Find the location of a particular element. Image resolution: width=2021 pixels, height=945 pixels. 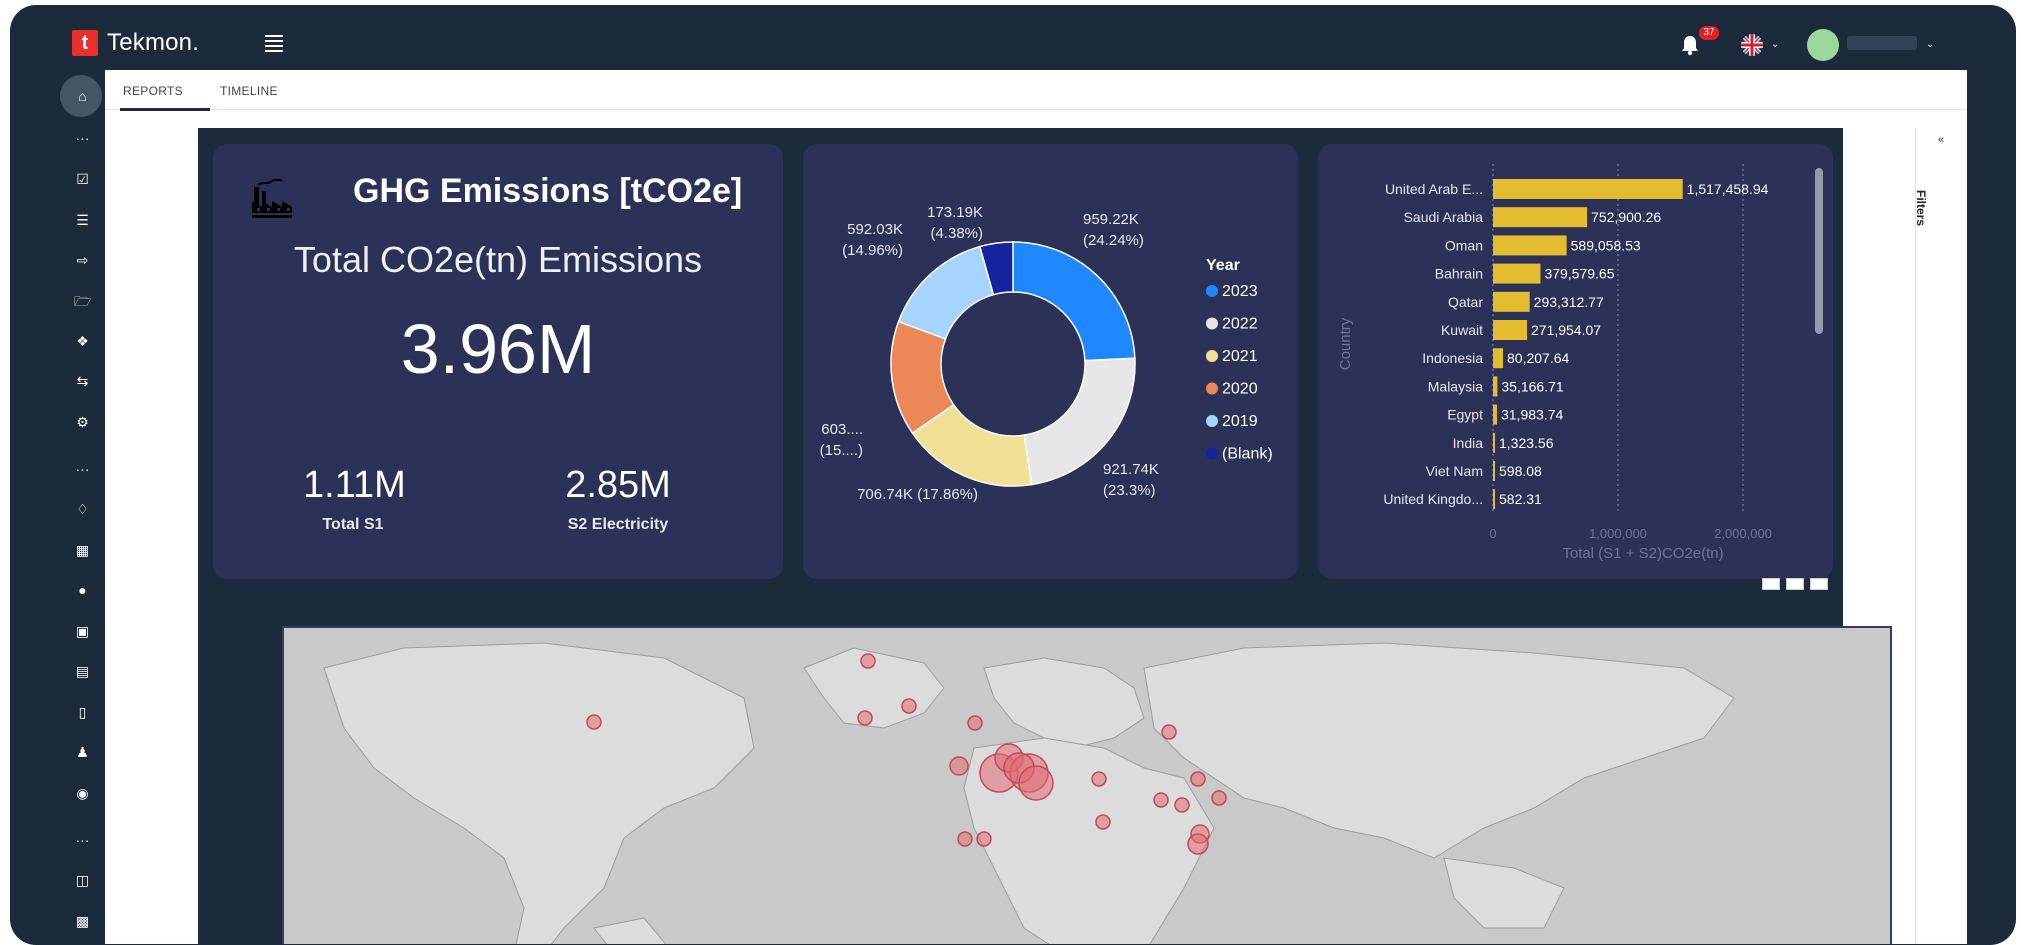

user-chevron-down-icon: ⌄ is located at coordinates (1930, 44).